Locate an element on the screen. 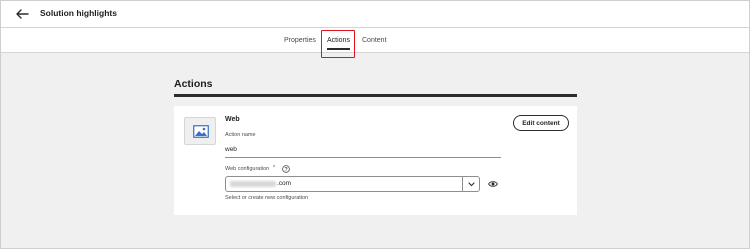 This screenshot has height=249, width=750. redacted-domain is located at coordinates (253, 184).